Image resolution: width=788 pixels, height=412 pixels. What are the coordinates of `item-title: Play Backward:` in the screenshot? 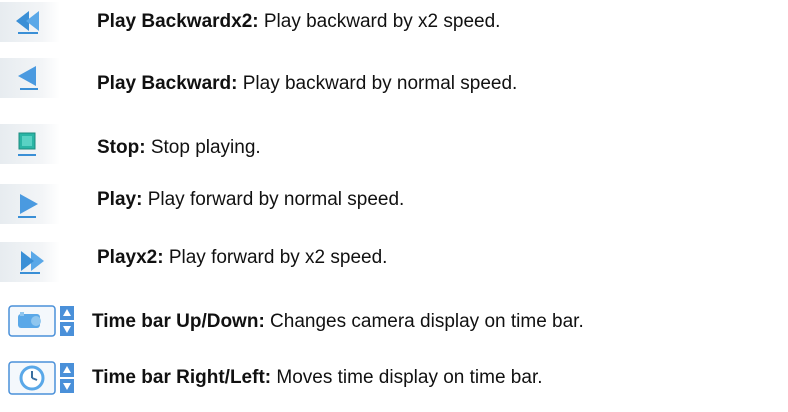 It's located at (167, 83).